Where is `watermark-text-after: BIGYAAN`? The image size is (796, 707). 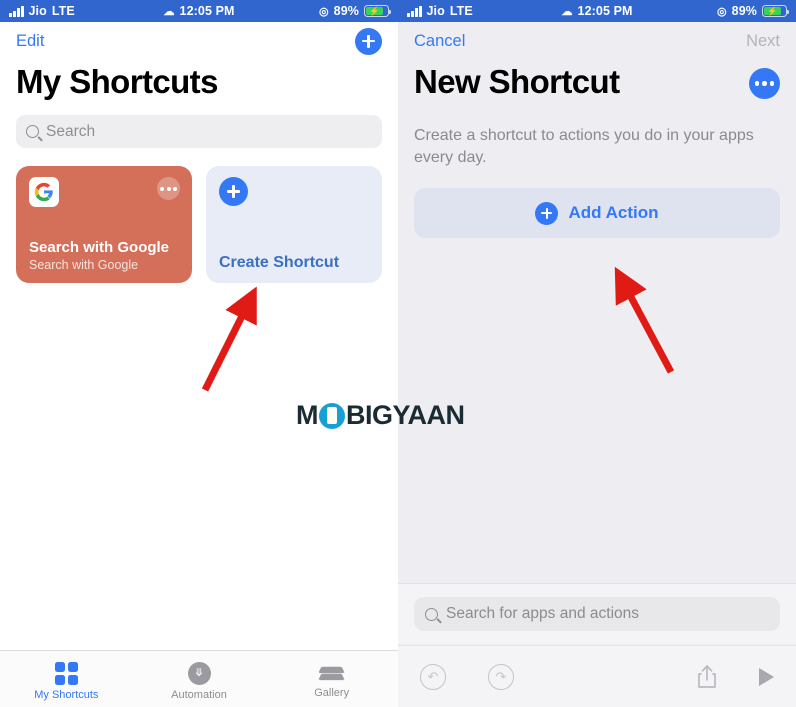
watermark-text-after: BIGYAAN is located at coordinates (405, 415).